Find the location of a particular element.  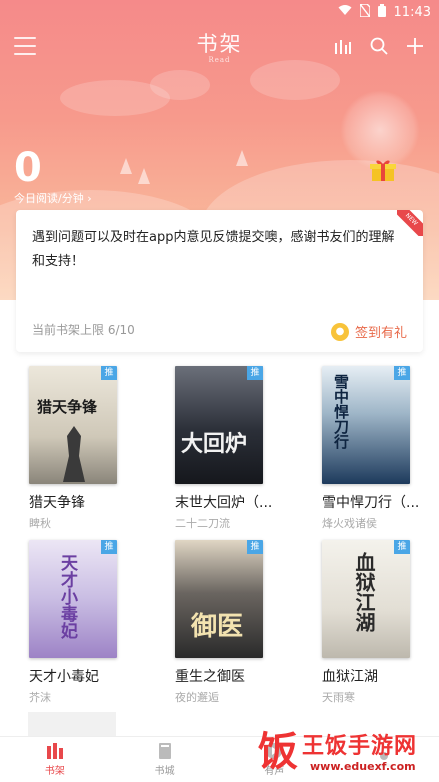

bookshelf-icon is located at coordinates (54, 751).